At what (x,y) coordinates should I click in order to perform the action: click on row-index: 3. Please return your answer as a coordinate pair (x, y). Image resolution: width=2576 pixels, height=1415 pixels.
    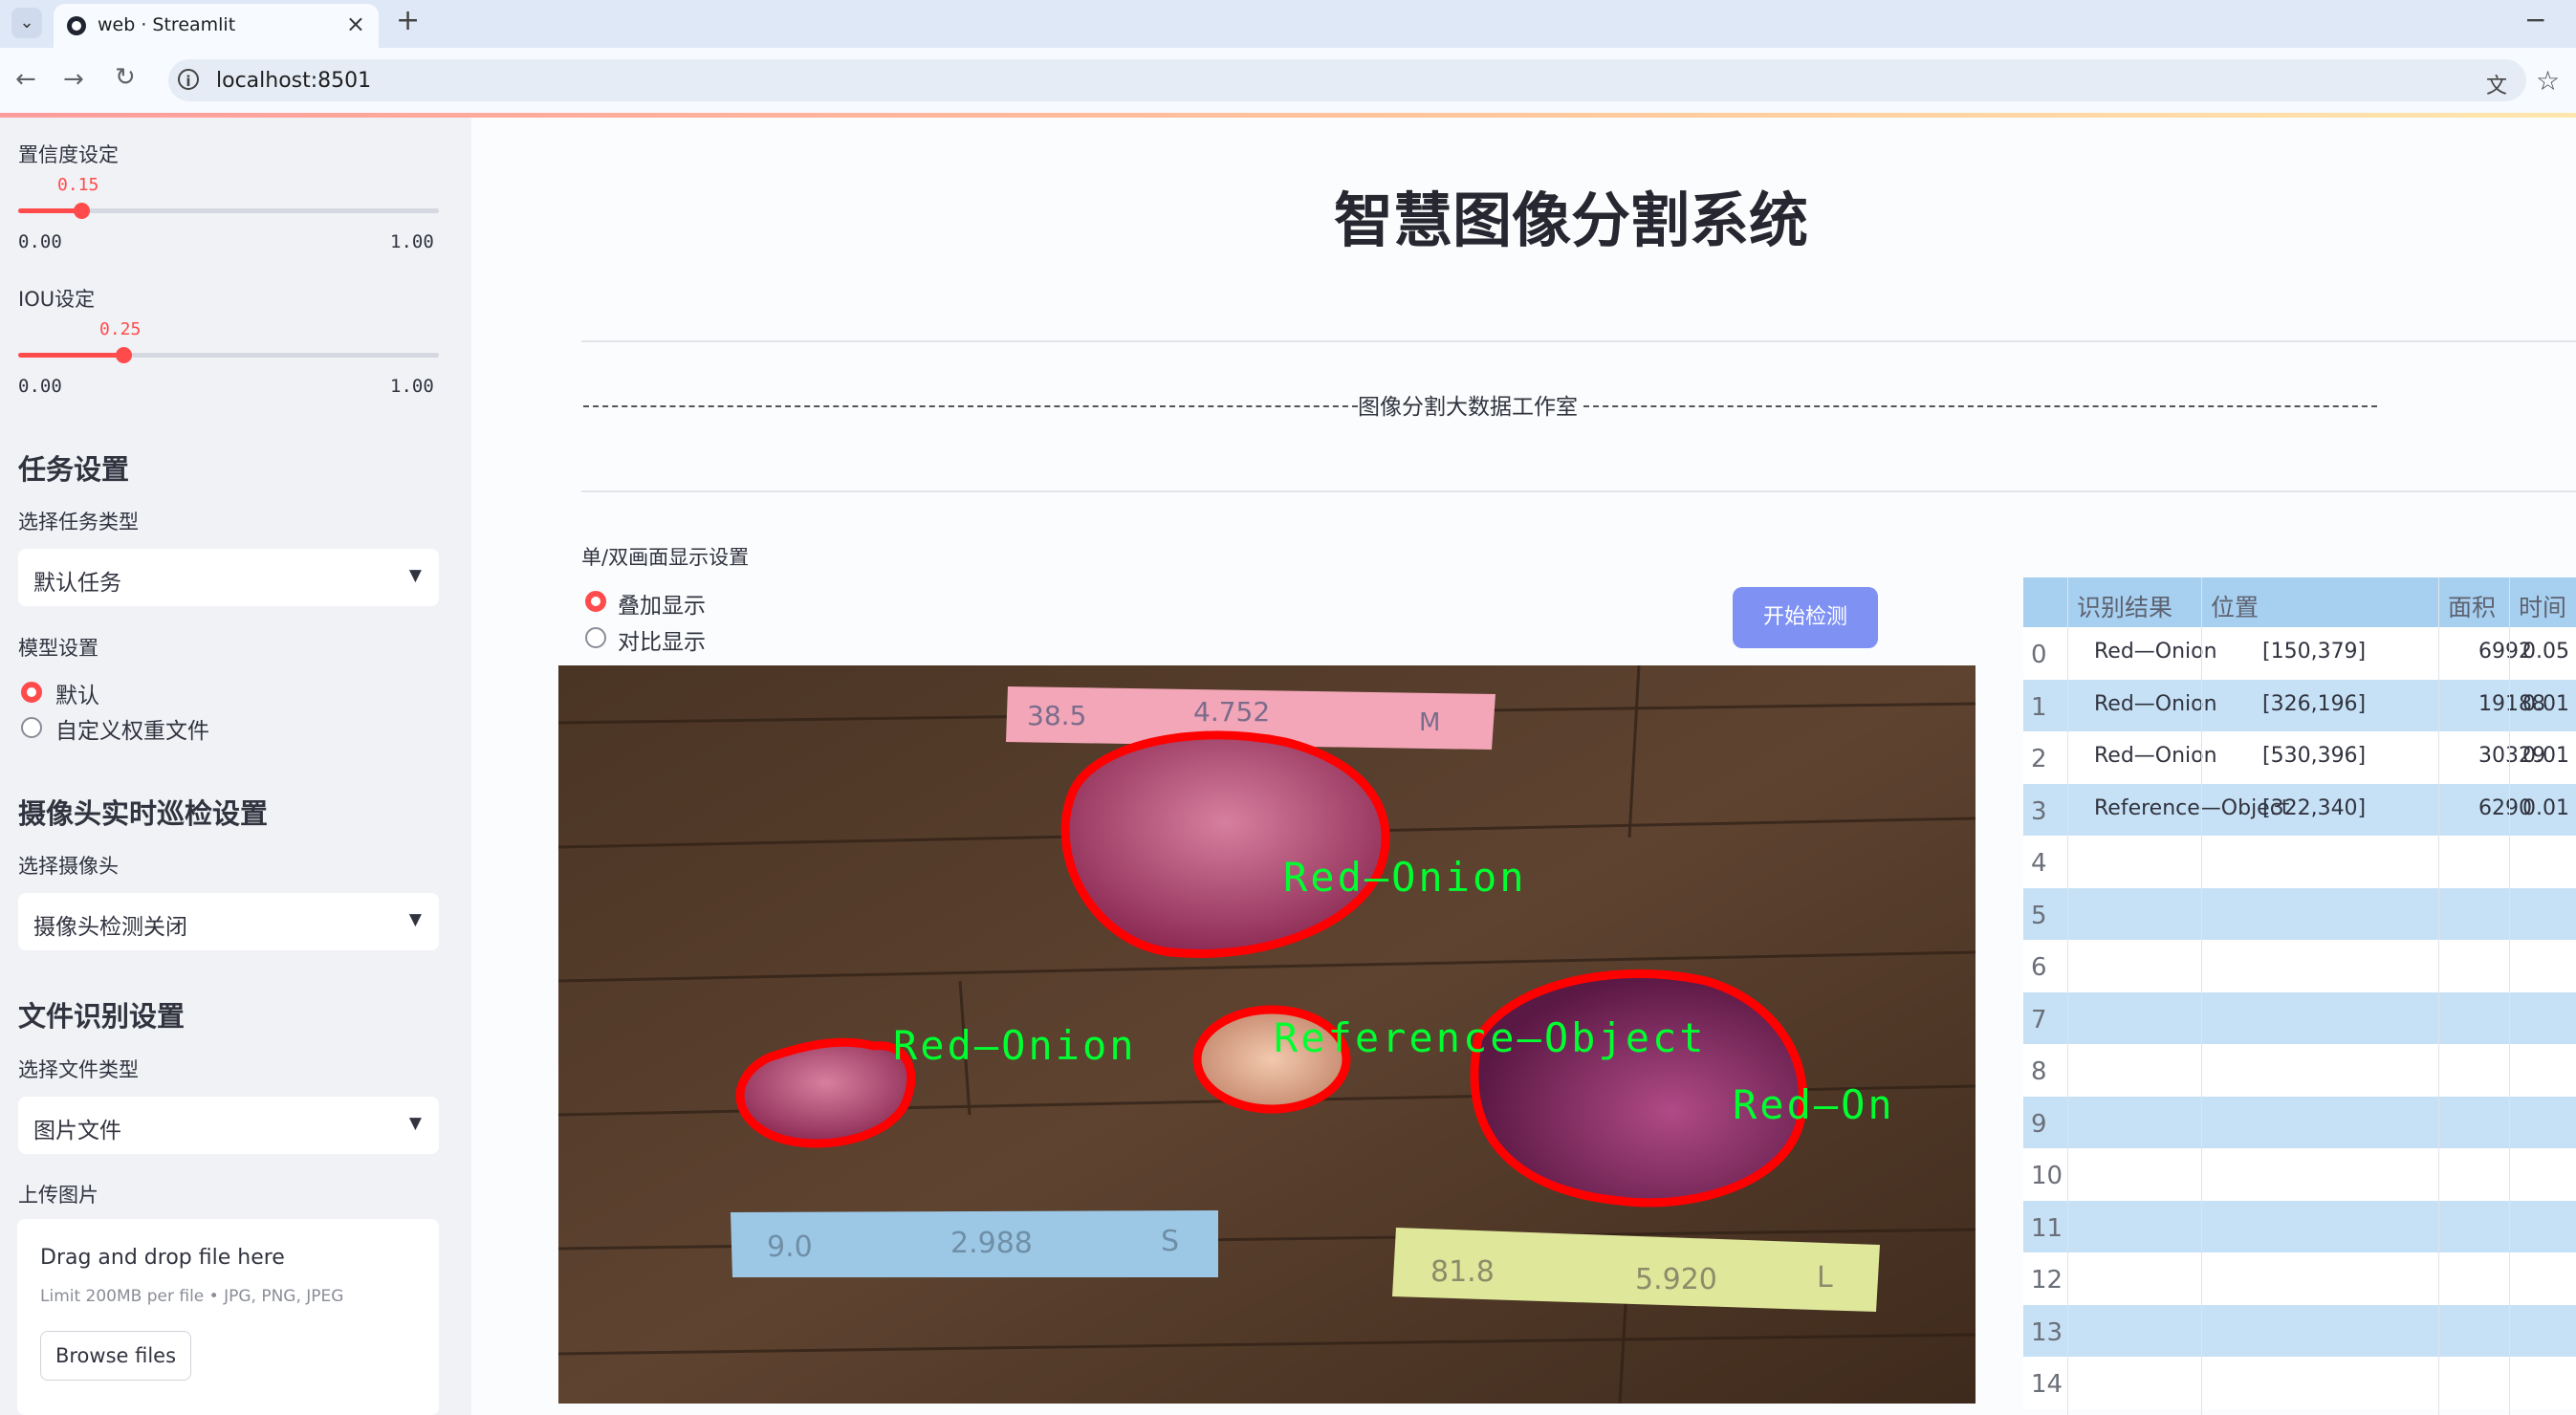
    Looking at the image, I should click on (2039, 811).